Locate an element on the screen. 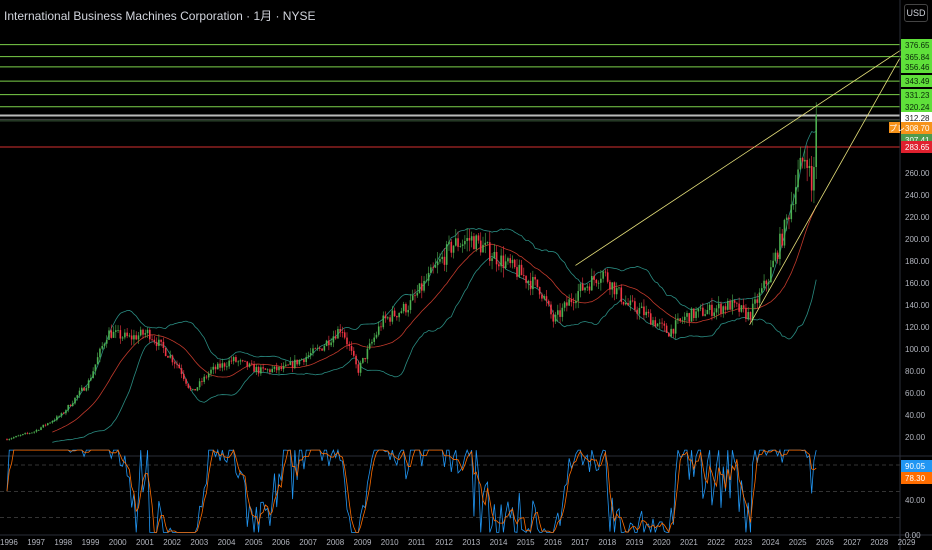 The height and width of the screenshot is (550, 932). trendline is located at coordinates (827, 187).